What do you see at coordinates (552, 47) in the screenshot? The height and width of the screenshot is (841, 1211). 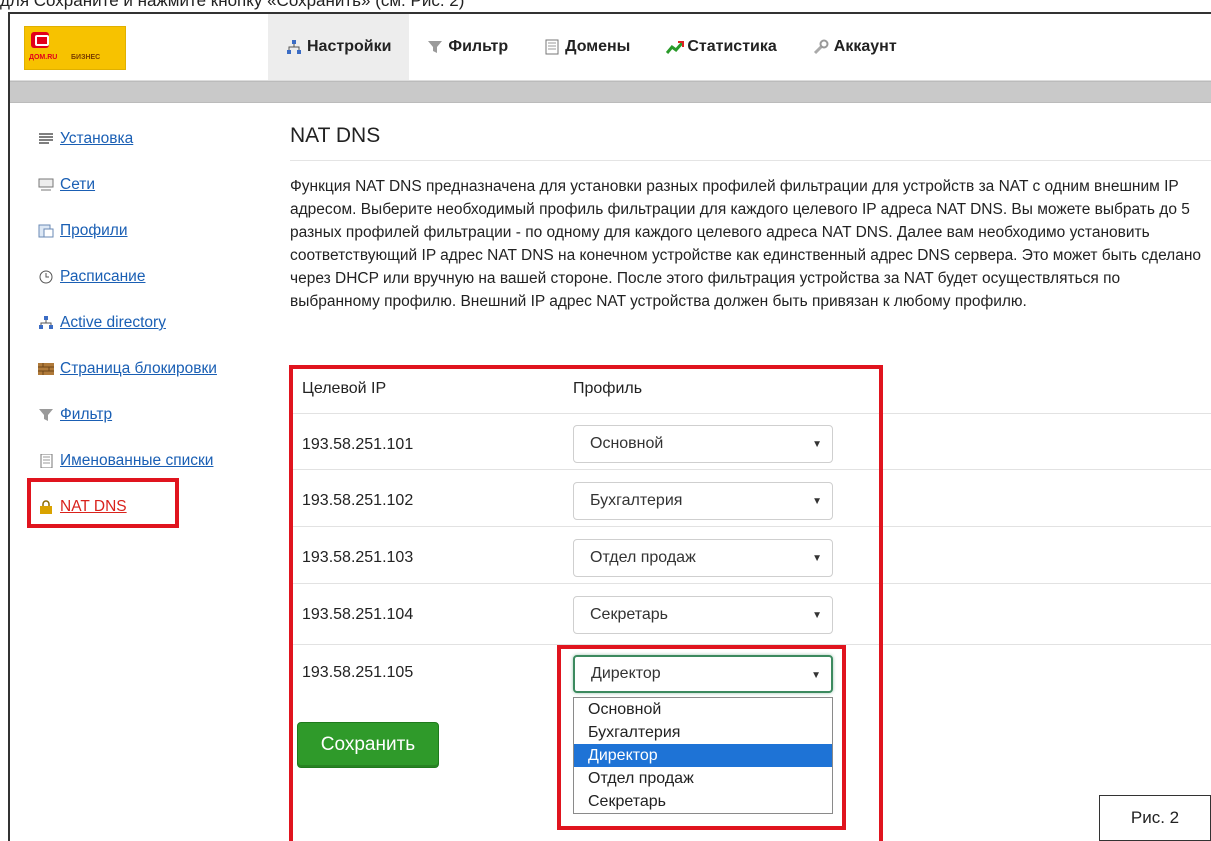 I see `document-icon` at bounding box center [552, 47].